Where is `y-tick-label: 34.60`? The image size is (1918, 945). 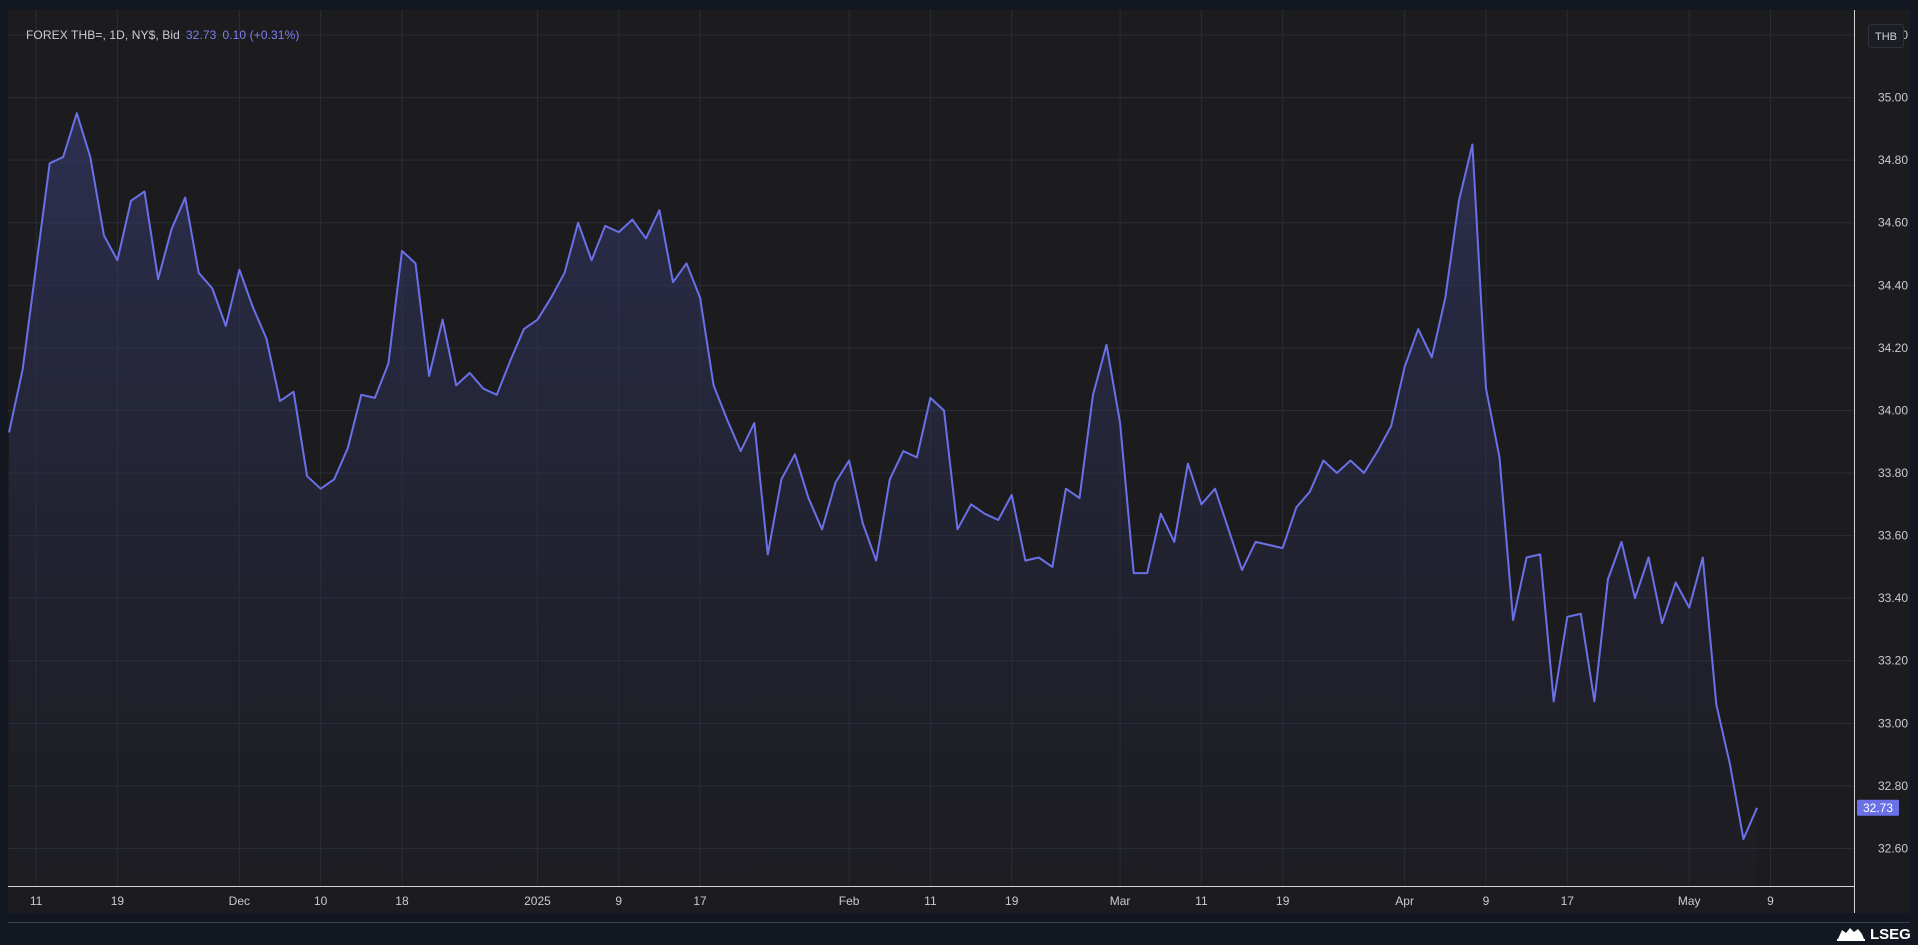 y-tick-label: 34.60 is located at coordinates (1893, 223).